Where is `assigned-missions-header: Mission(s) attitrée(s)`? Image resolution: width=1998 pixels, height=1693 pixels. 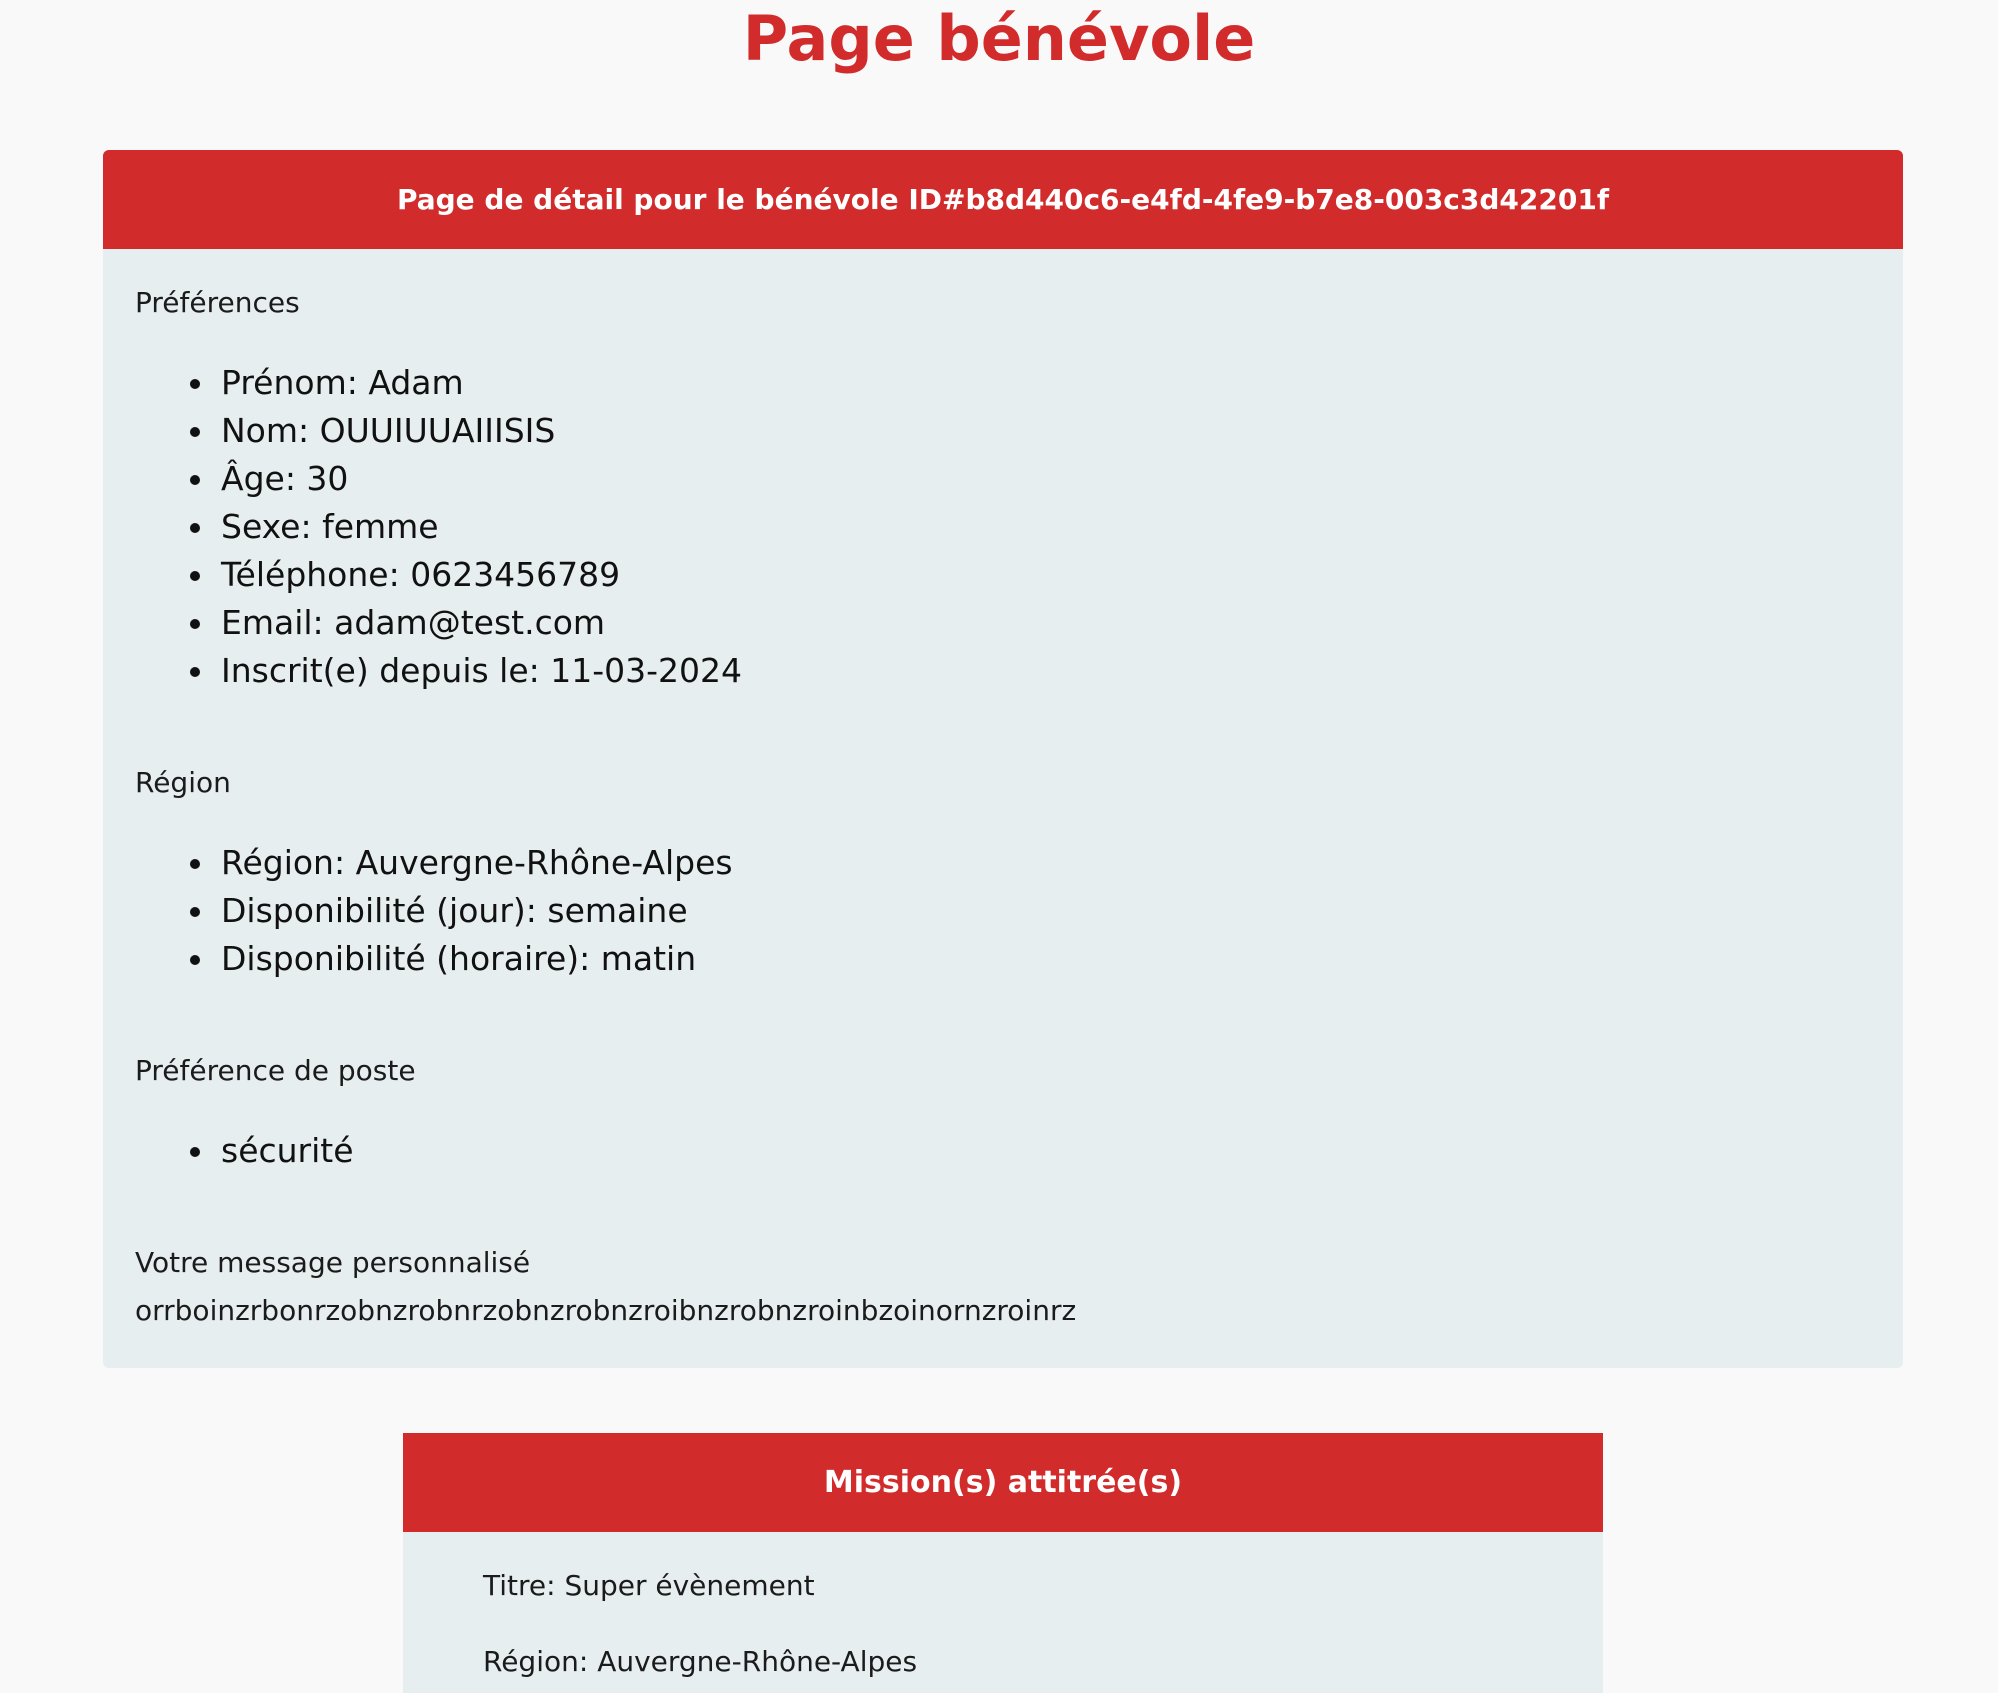 assigned-missions-header: Mission(s) attitrée(s) is located at coordinates (1003, 1482).